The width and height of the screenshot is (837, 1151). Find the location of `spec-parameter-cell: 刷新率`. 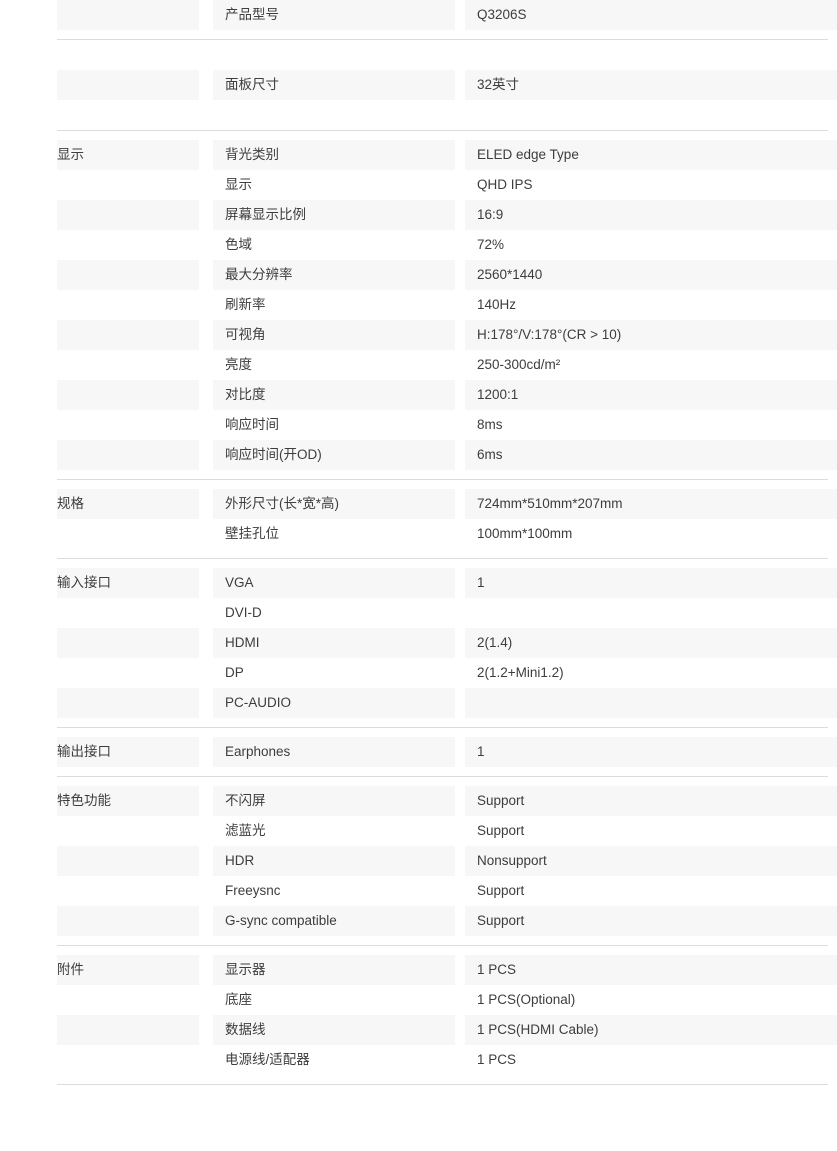

spec-parameter-cell: 刷新率 is located at coordinates (245, 304).